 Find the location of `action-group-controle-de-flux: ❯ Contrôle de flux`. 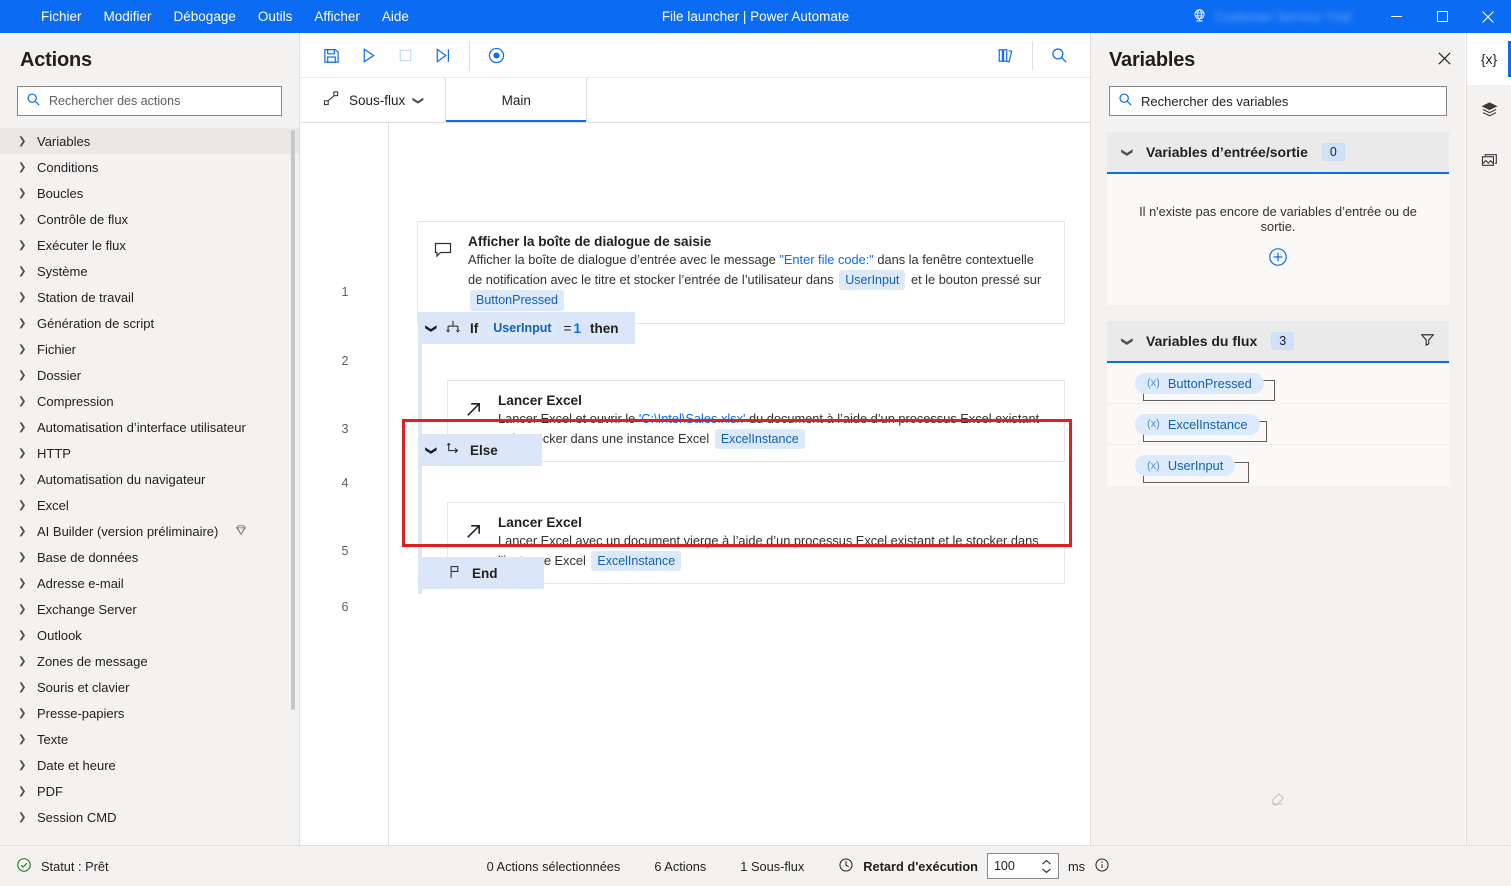

action-group-controle-de-flux: ❯ Contrôle de flux is located at coordinates (149, 219).